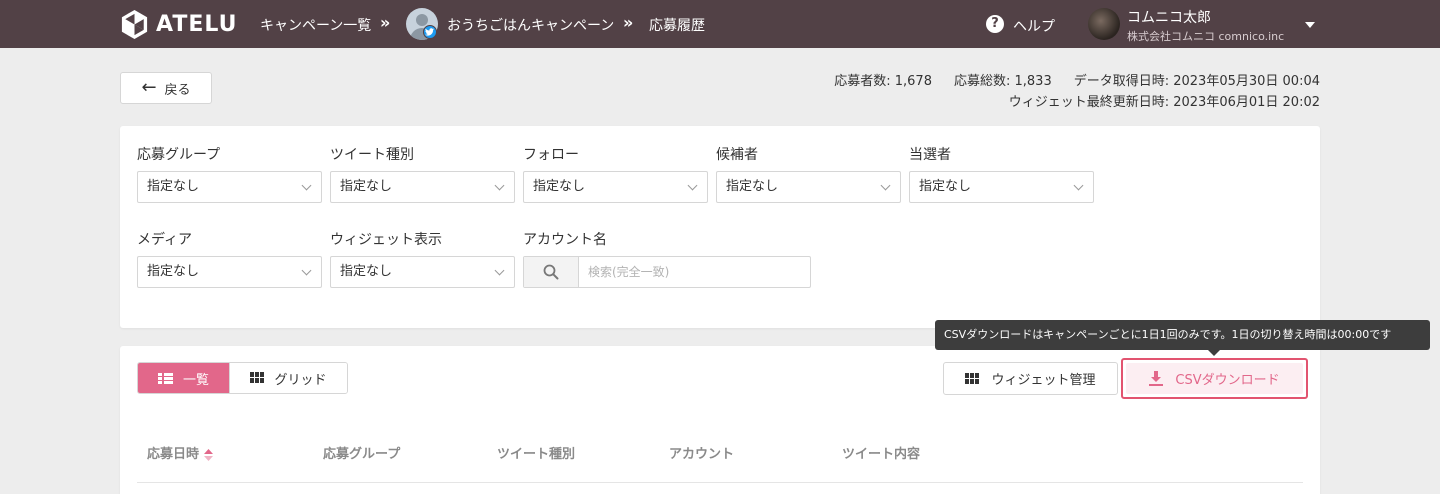 Image resolution: width=1440 pixels, height=494 pixels. Describe the element at coordinates (173, 454) in the screenshot. I see `column-header-label: 応募日時` at that location.